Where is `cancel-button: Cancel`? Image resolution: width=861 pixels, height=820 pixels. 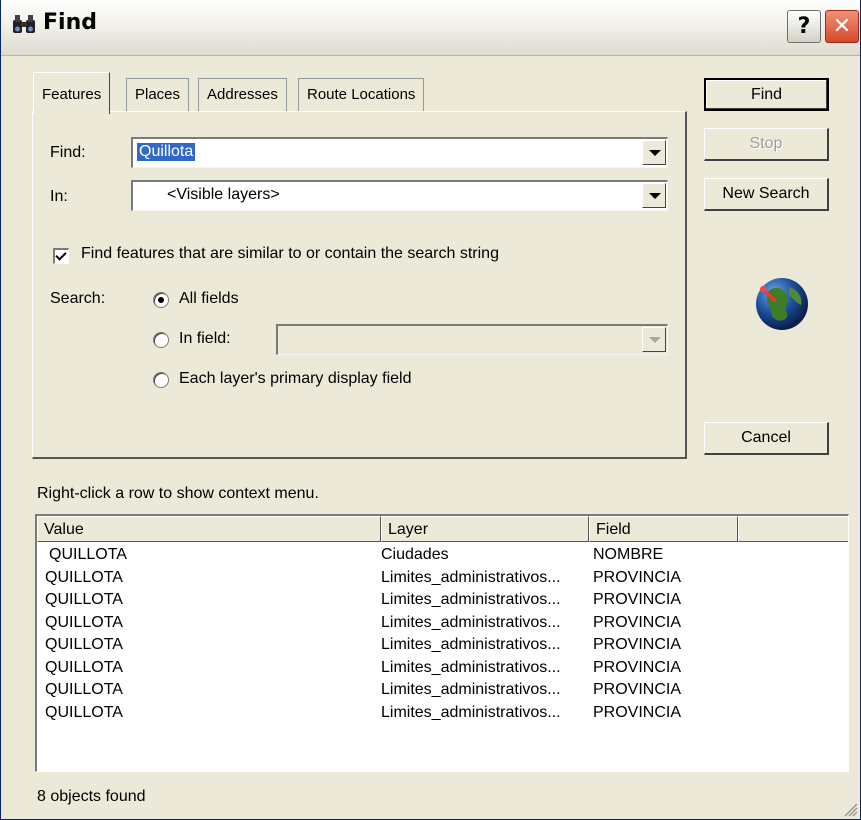 cancel-button: Cancel is located at coordinates (766, 438).